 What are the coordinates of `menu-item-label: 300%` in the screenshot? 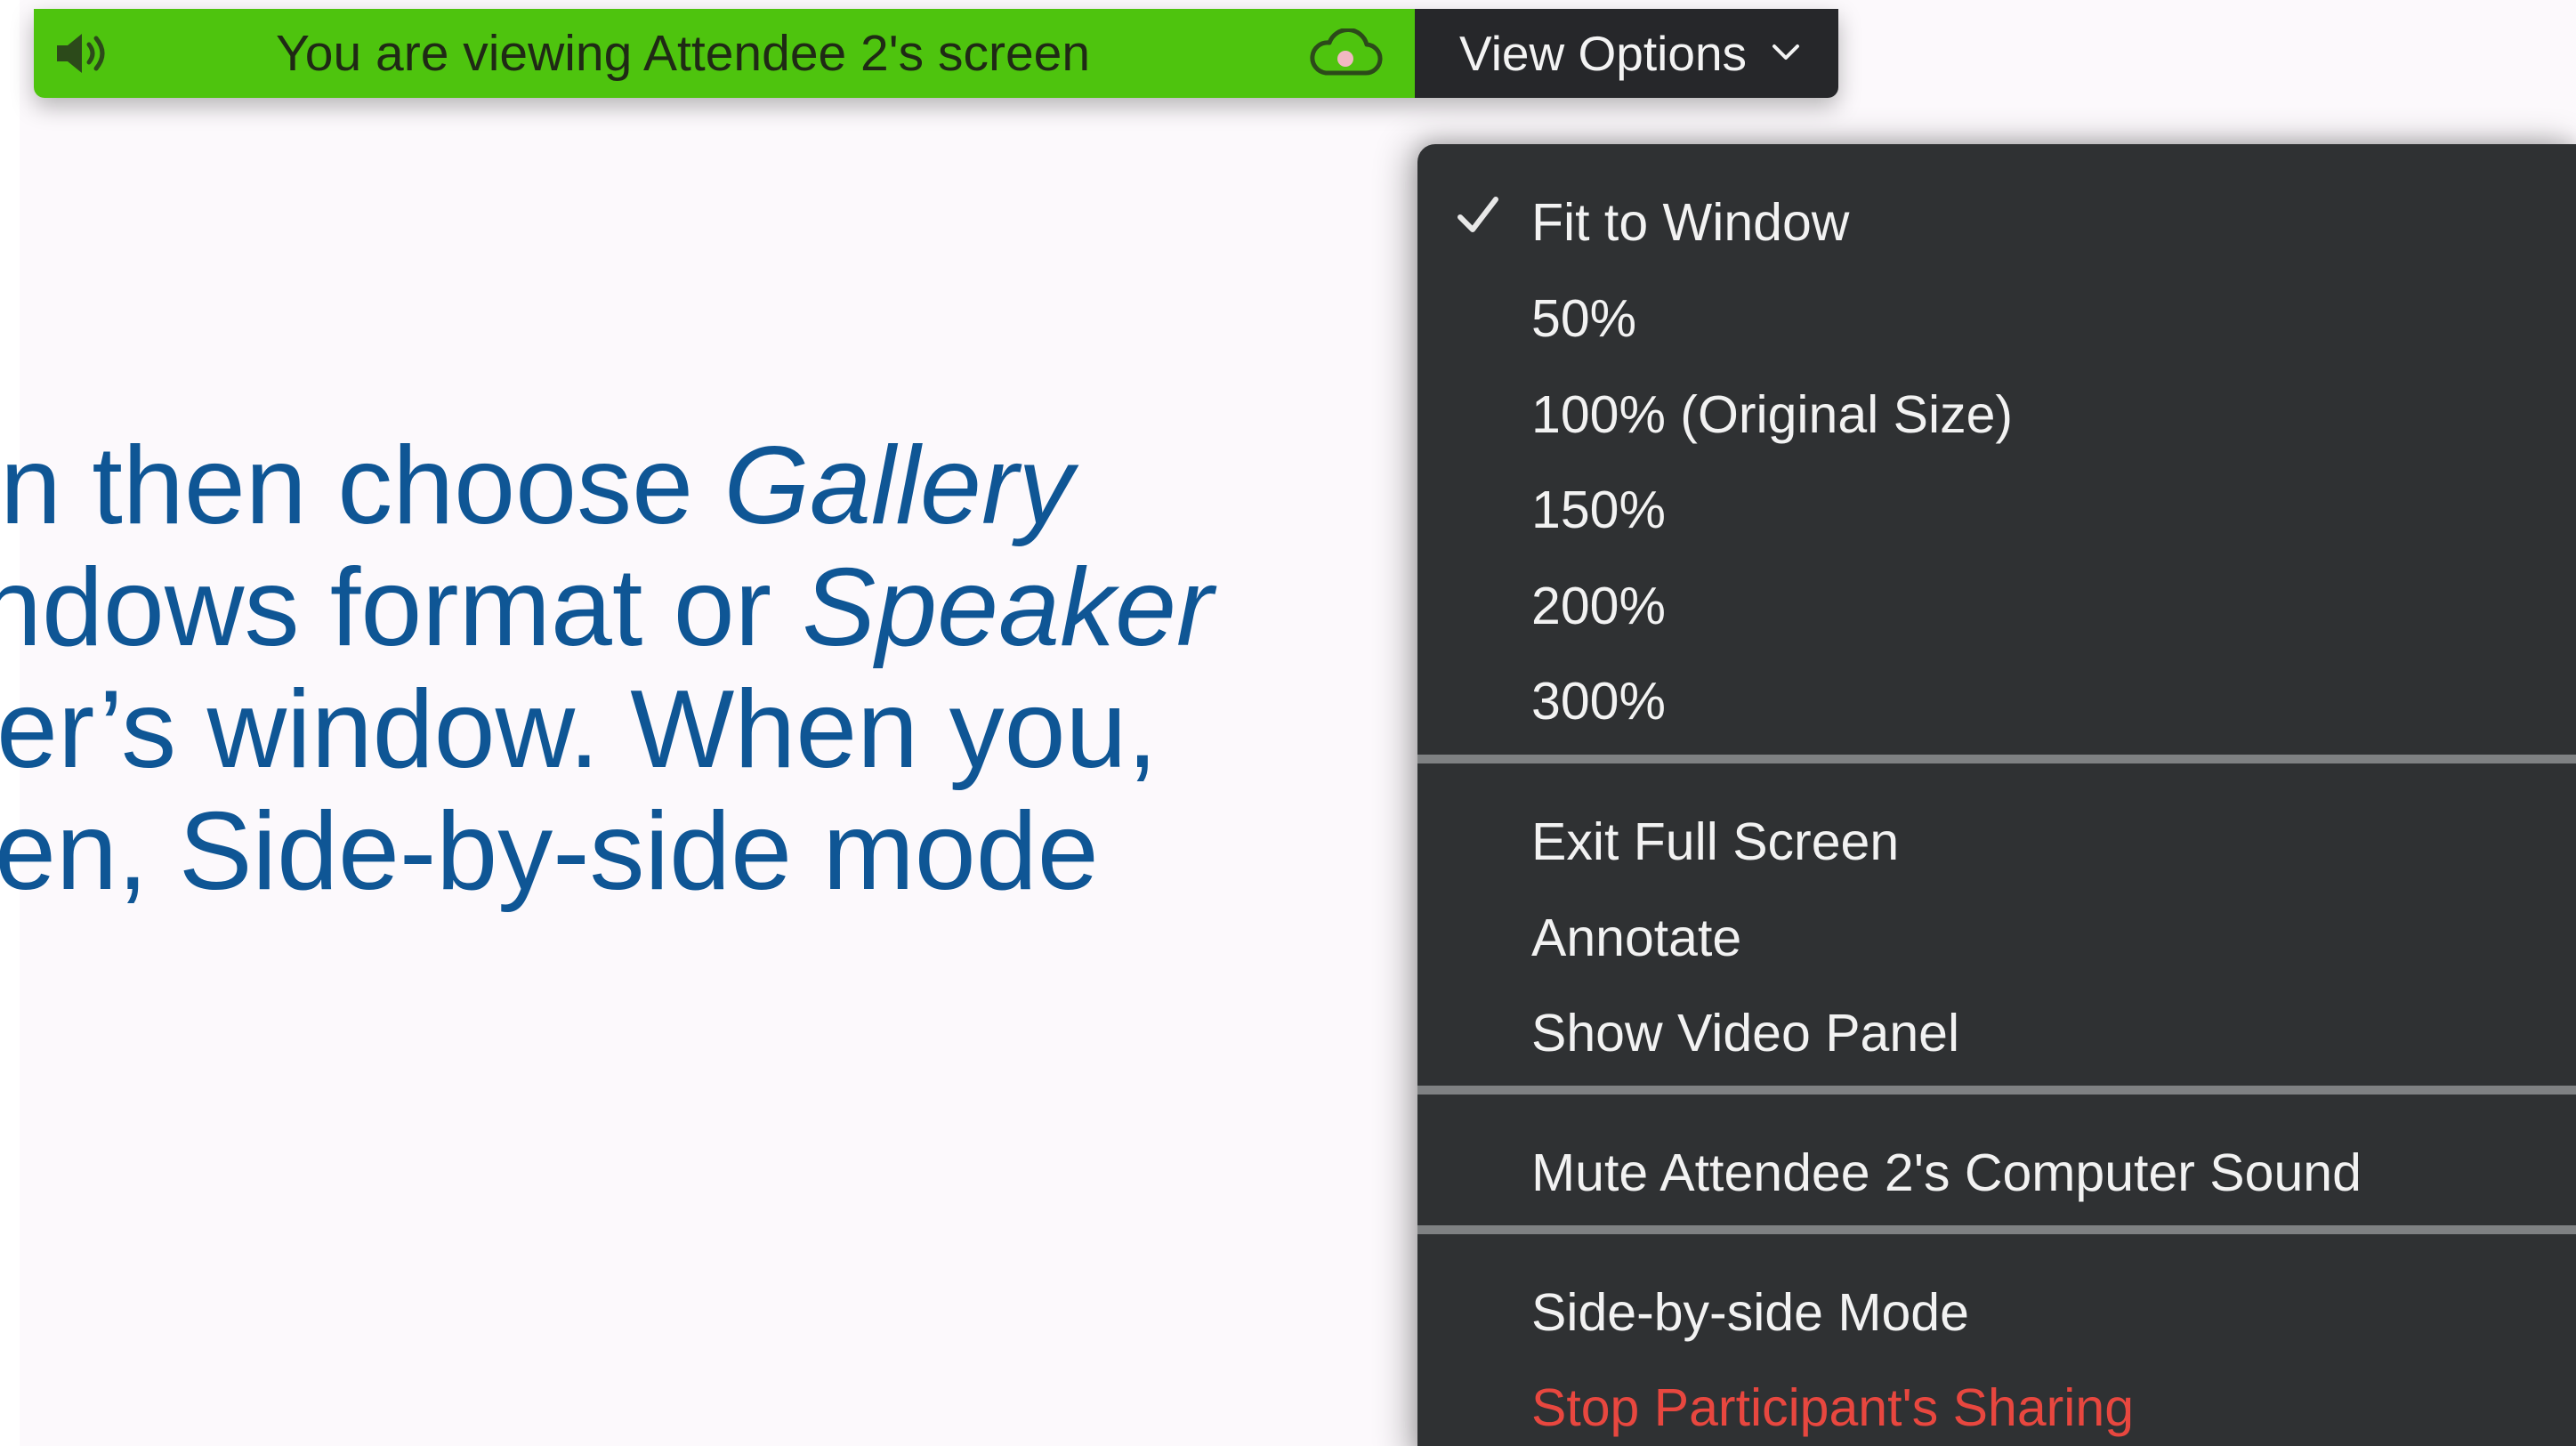 It's located at (1598, 701).